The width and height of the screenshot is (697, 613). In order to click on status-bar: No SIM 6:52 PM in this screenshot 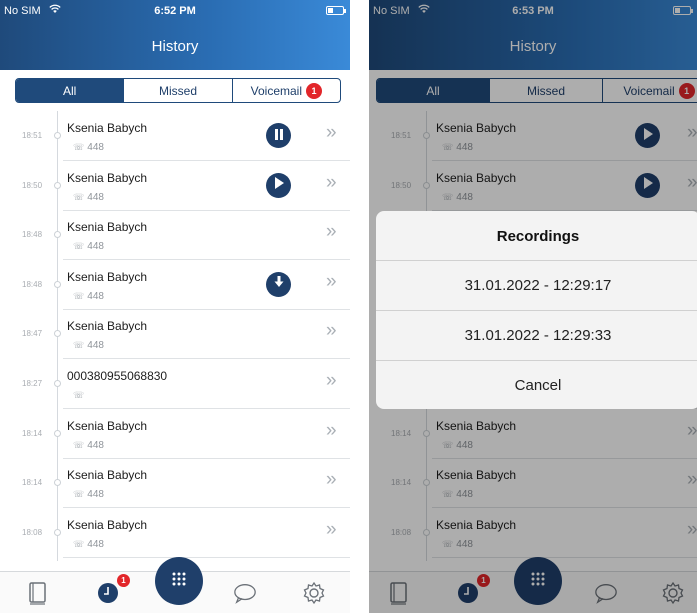, I will do `click(175, 11)`.